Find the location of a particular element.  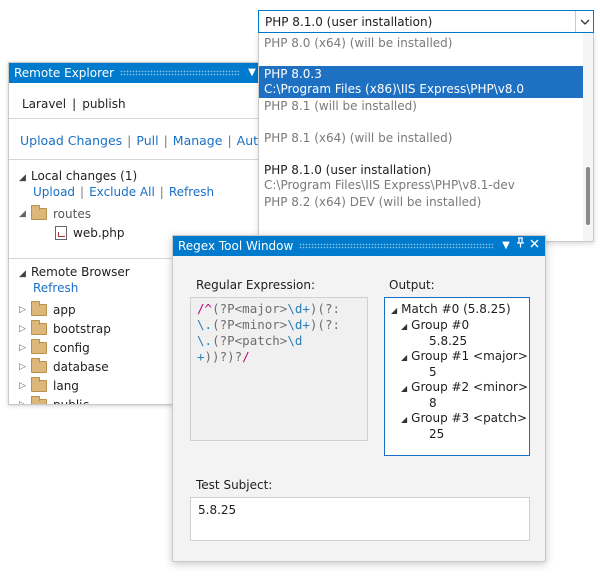

connection-profile: publish is located at coordinates (103, 104).